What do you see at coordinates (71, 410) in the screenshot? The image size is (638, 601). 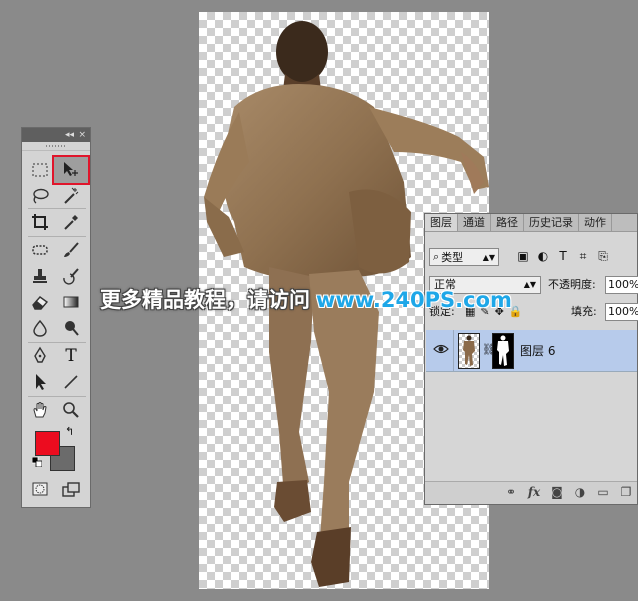 I see `zoom-icon` at bounding box center [71, 410].